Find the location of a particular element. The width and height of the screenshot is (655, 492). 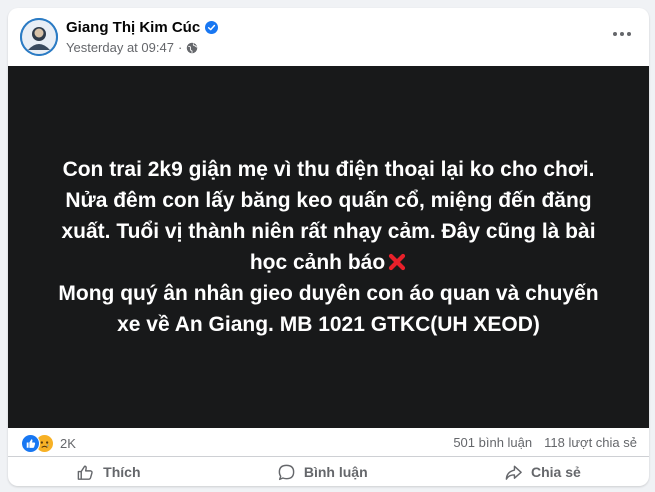

comment-button: Bình luận is located at coordinates (322, 472).